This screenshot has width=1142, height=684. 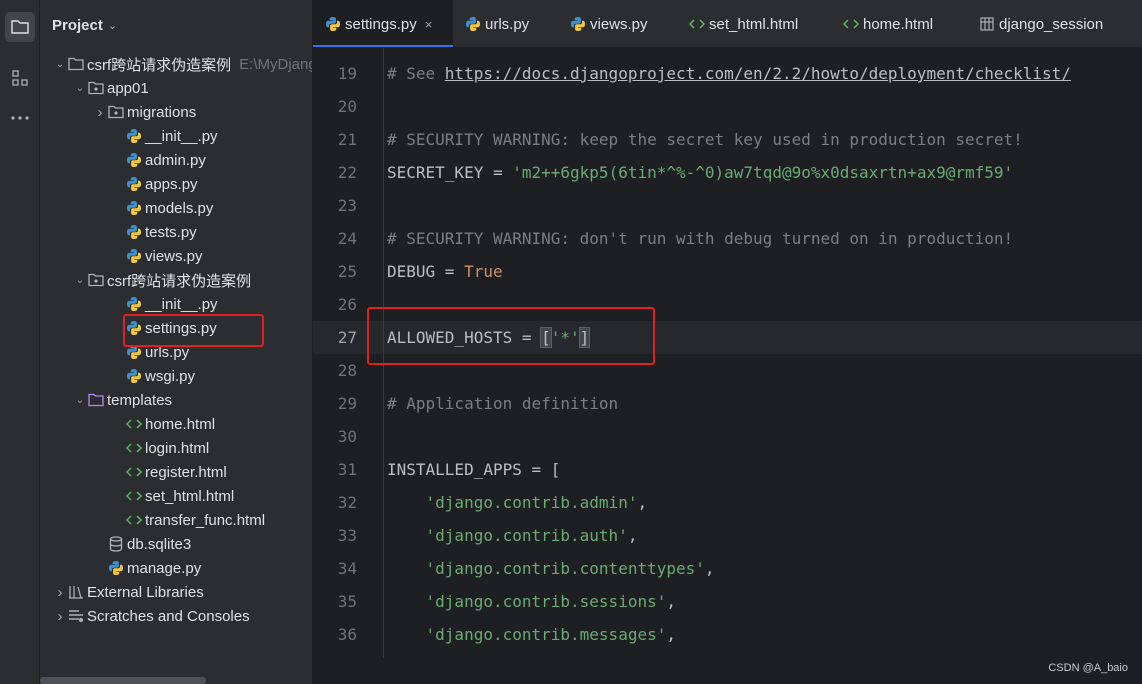 I want to click on code-text: 'django.contrib.sessions',, so click(x=531, y=601).